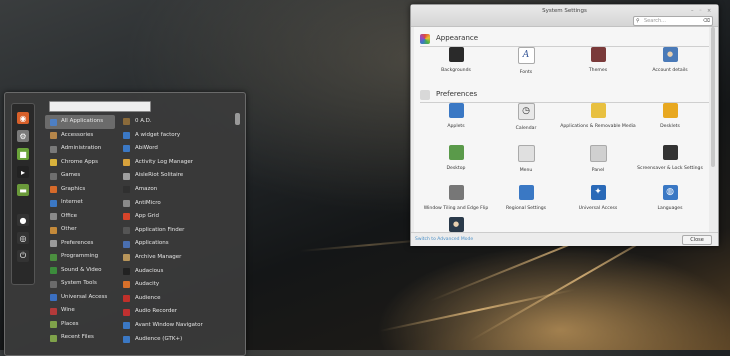  Describe the element at coordinates (175, 299) in the screenshot. I see `app-item: Audience` at that location.